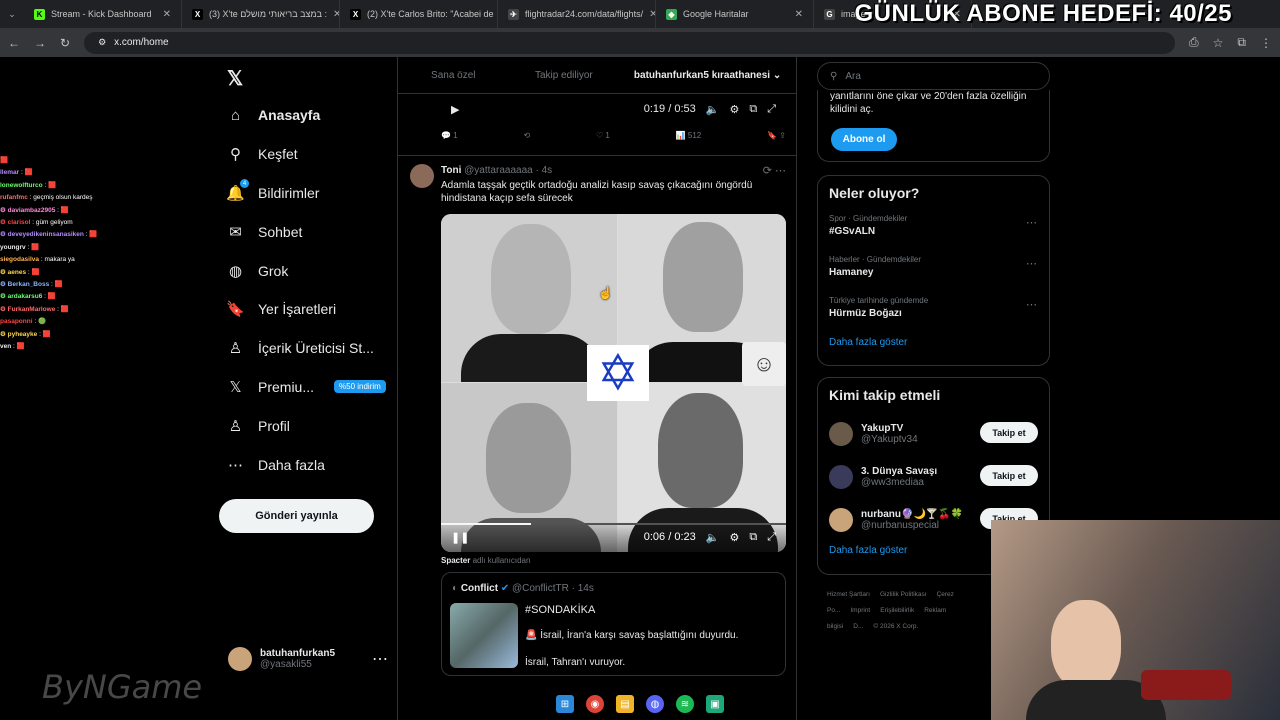 This screenshot has height=720, width=1280. Describe the element at coordinates (308, 309) in the screenshot. I see `nav-item-bookmark: 🔖 Yer İşaretleri` at that location.